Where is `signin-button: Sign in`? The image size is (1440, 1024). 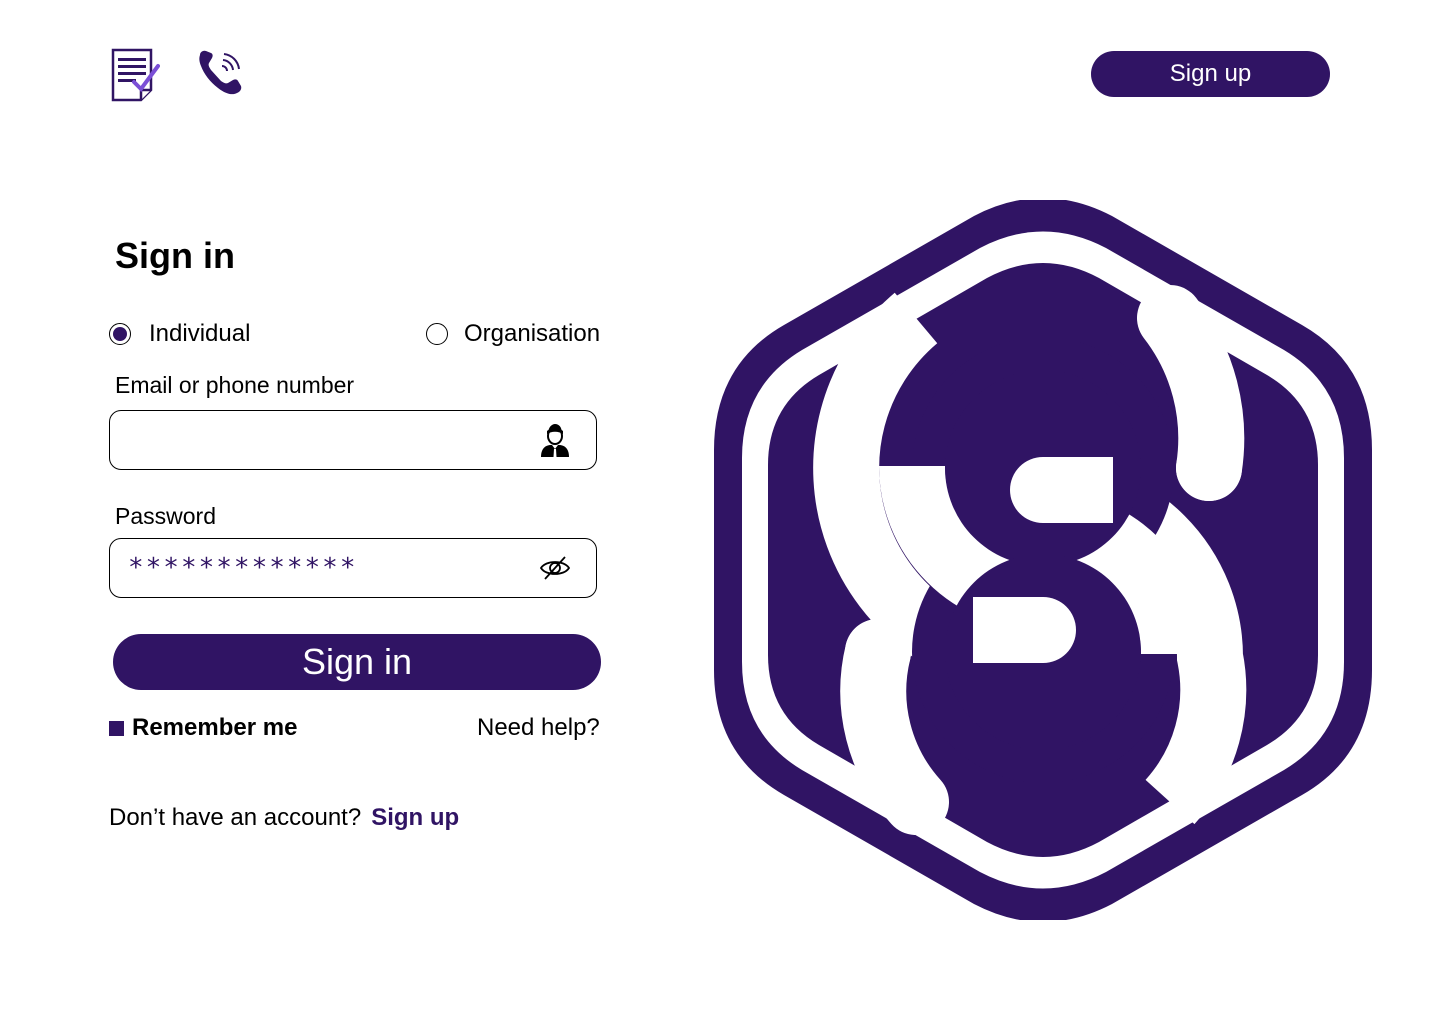
signin-button: Sign in is located at coordinates (357, 662).